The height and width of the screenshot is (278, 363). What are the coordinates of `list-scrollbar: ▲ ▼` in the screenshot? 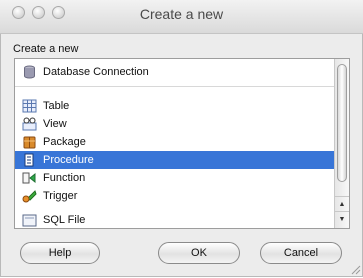 It's located at (341, 143).